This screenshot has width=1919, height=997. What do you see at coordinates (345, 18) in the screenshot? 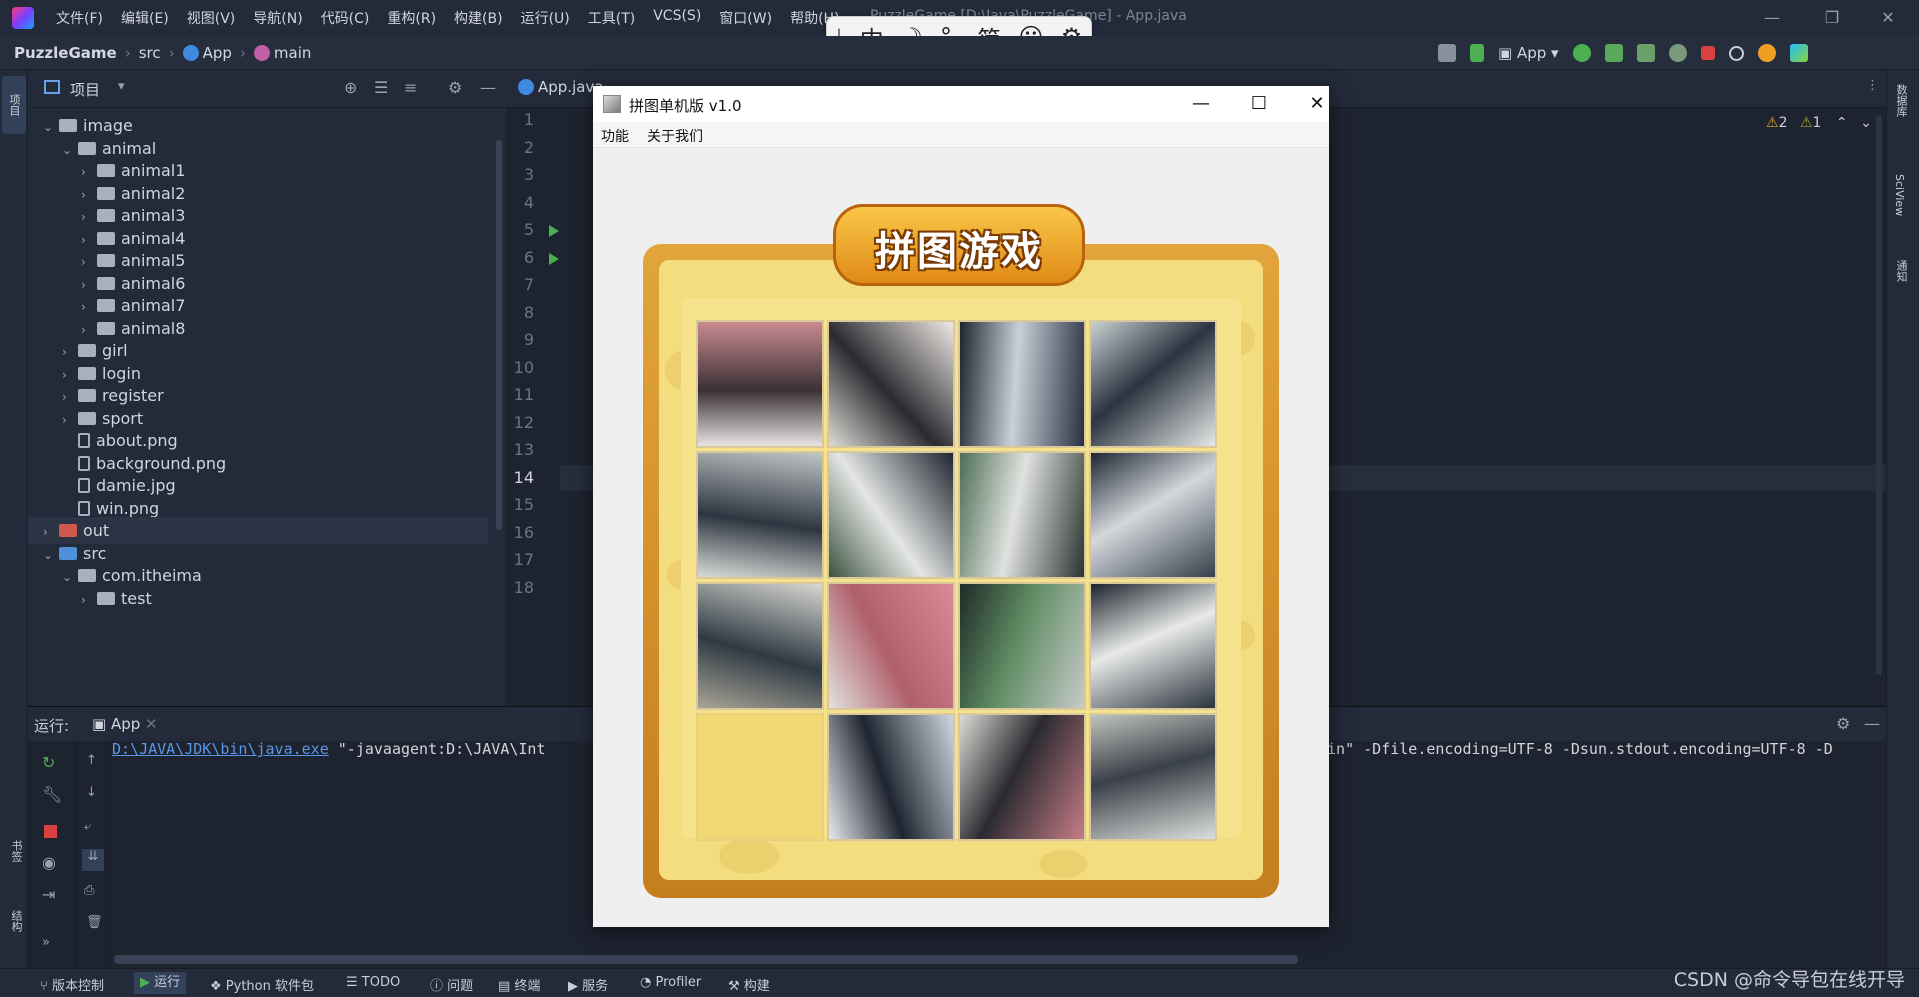
I see `menu-item: 代码(C)` at bounding box center [345, 18].